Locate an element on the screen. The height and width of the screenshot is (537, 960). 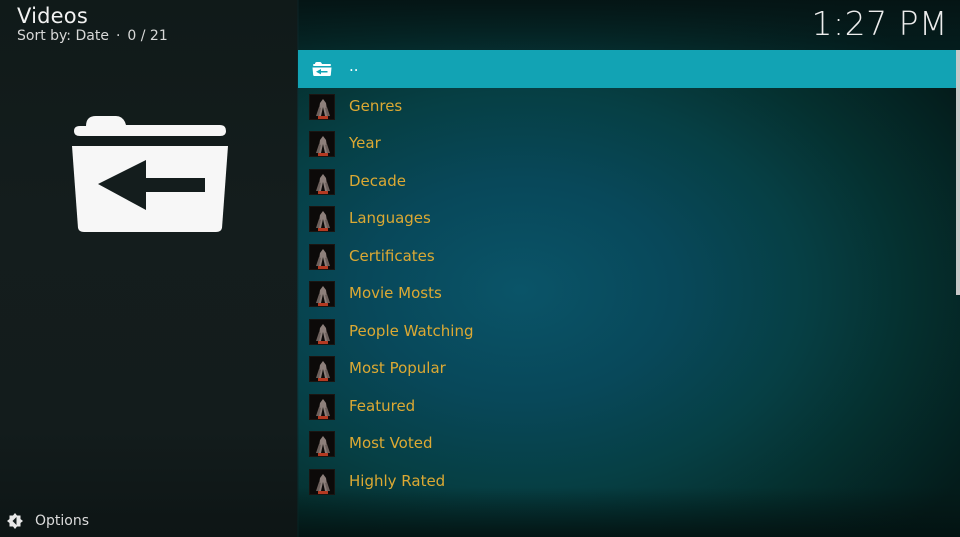
list-item: Languages is located at coordinates (628, 219).